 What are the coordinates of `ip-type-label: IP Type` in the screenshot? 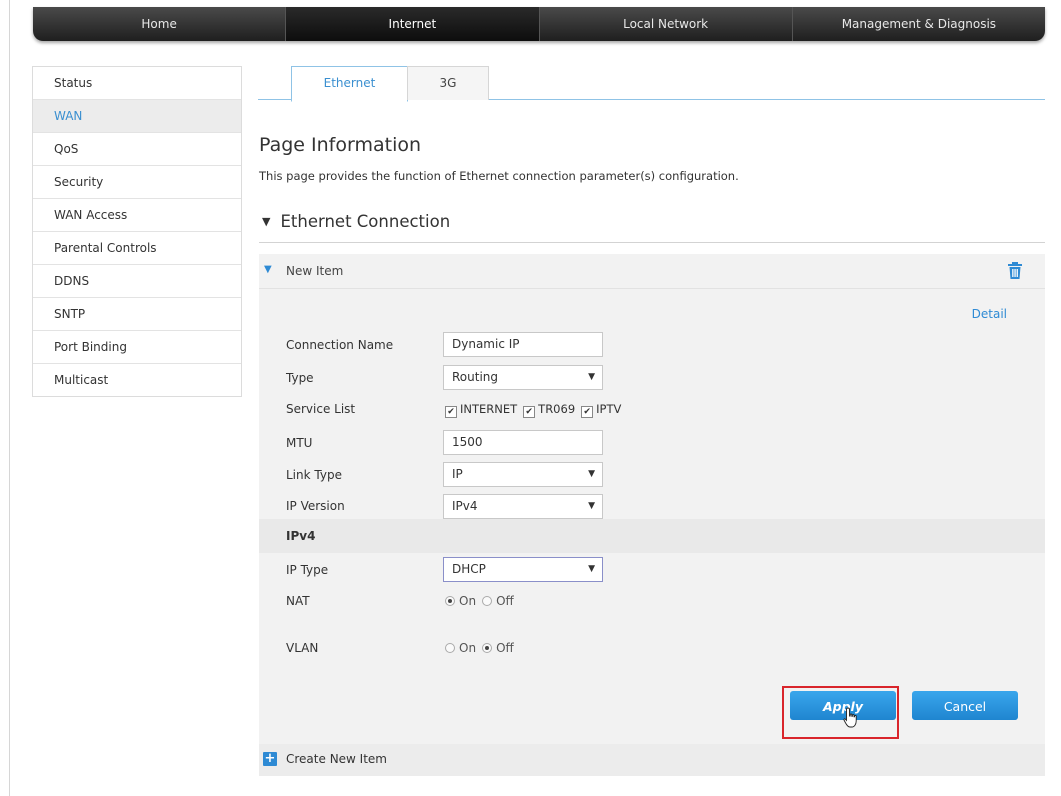 It's located at (307, 570).